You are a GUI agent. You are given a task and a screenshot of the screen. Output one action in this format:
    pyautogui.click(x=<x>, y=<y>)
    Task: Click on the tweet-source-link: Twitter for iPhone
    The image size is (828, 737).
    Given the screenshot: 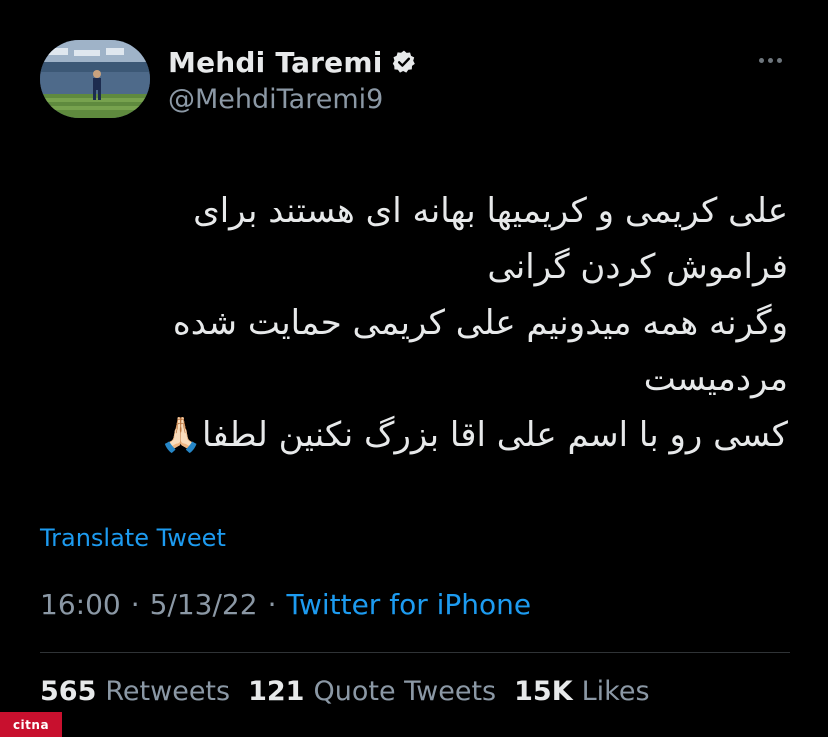 What is the action you would take?
    pyautogui.click(x=408, y=604)
    